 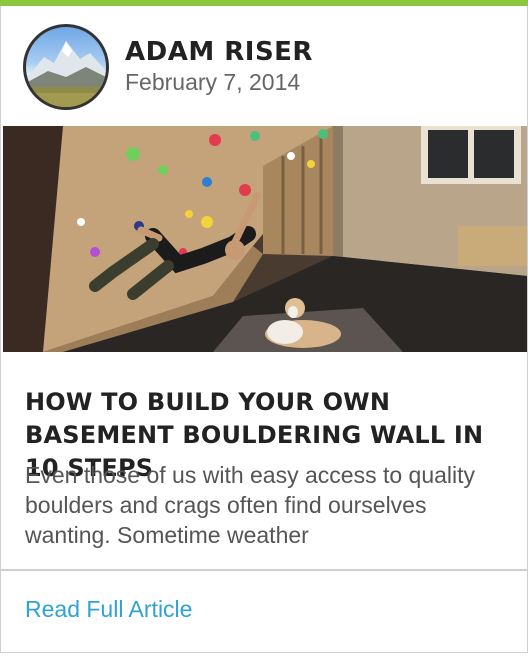 I want to click on avatar, so click(x=66, y=67).